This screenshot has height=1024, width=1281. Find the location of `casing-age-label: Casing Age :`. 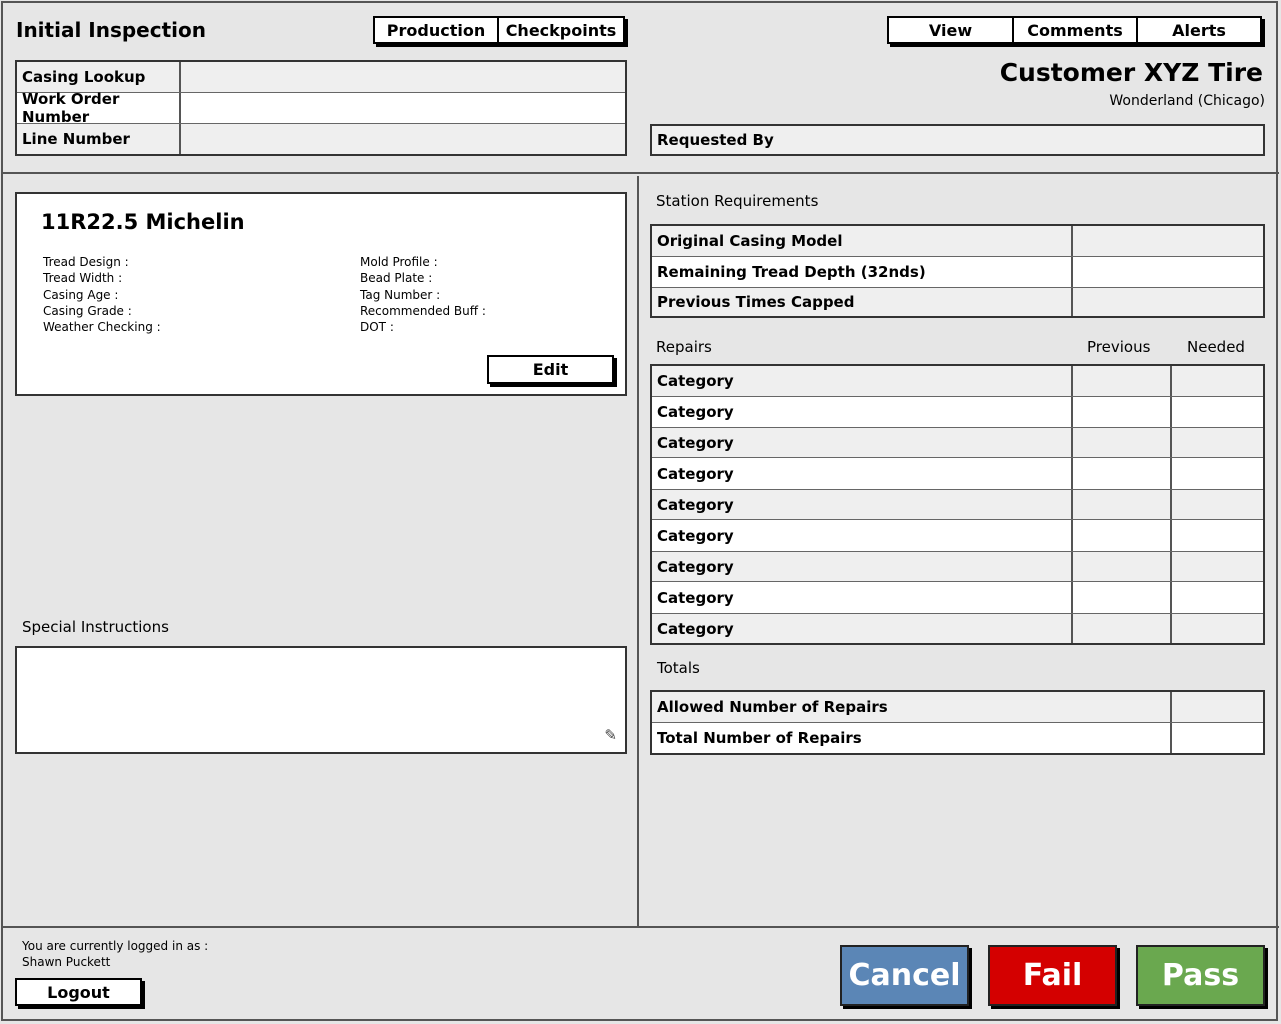

casing-age-label: Casing Age : is located at coordinates (81, 294).